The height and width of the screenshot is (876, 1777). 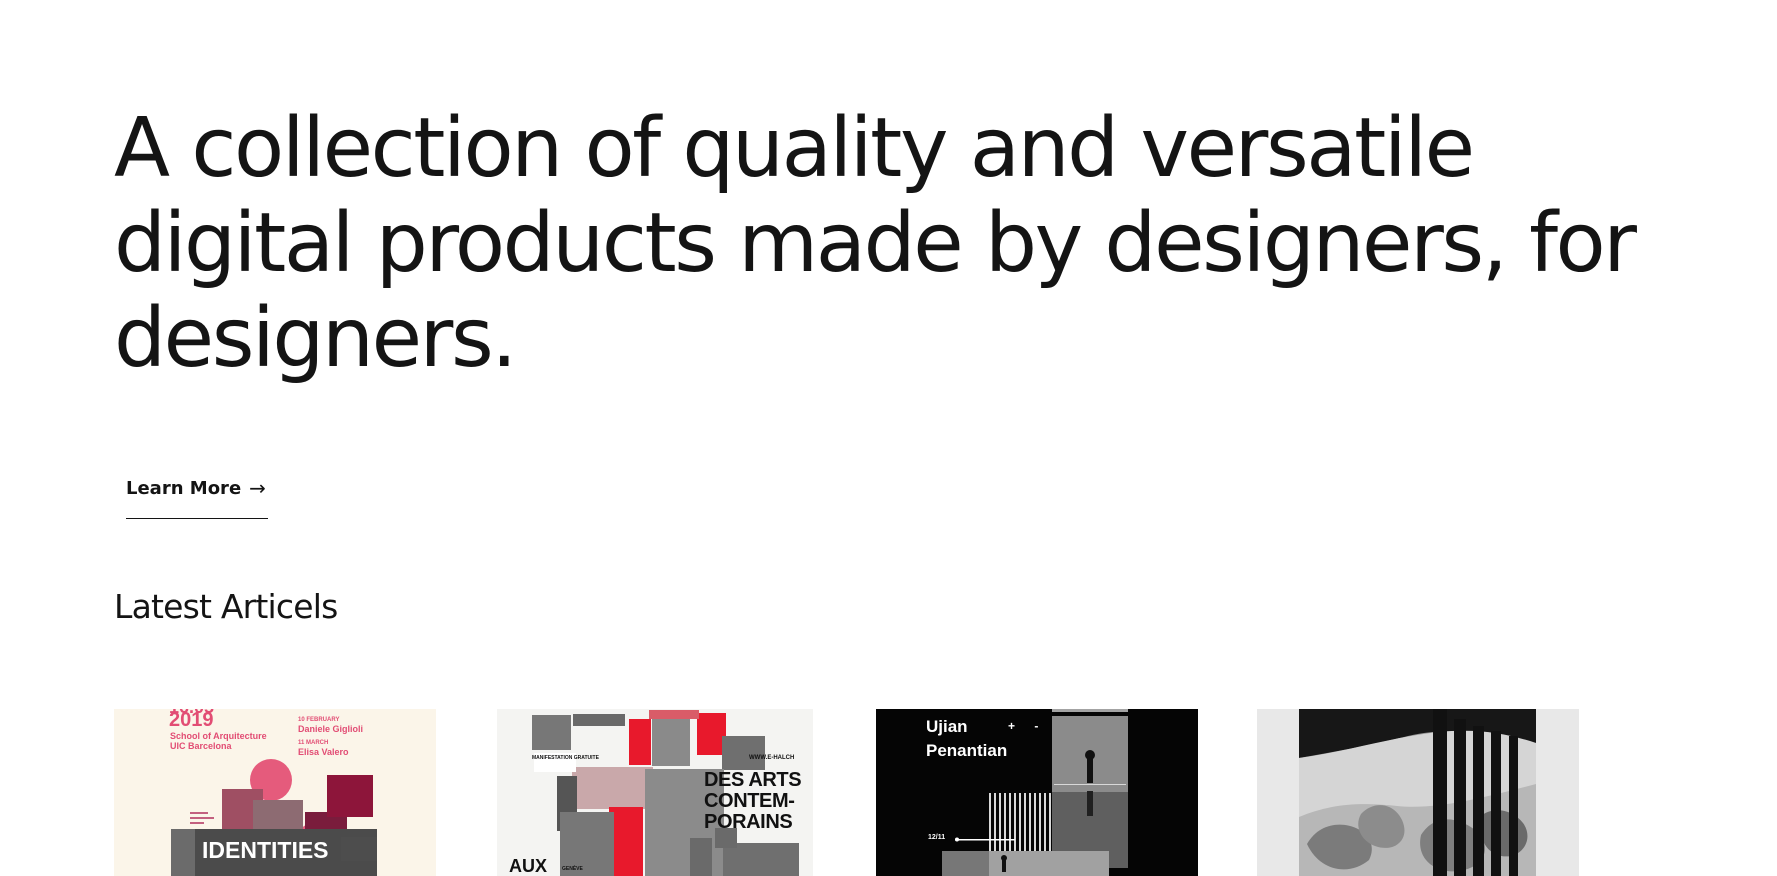 I want to click on article-card-ujian-penantian: Ujian Penantian + - 12/11, so click(x=1037, y=792).